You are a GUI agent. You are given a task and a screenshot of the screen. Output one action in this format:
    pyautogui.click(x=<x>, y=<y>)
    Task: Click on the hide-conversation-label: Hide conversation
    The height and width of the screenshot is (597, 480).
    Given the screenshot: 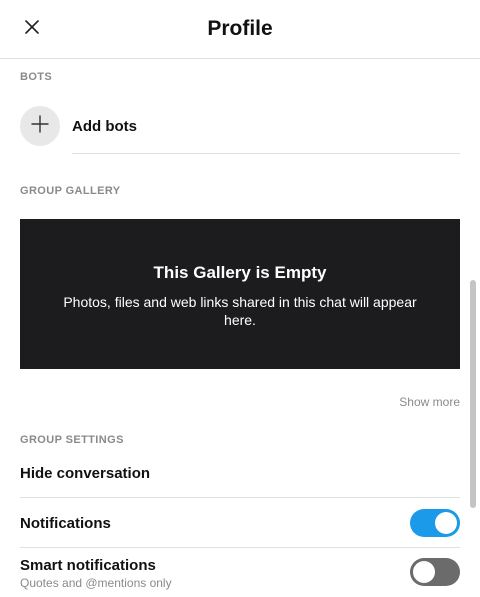 What is the action you would take?
    pyautogui.click(x=85, y=473)
    